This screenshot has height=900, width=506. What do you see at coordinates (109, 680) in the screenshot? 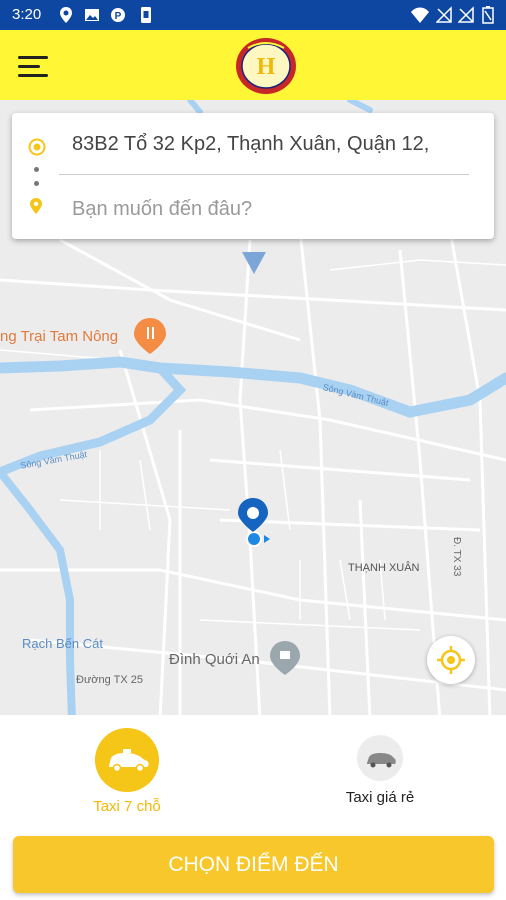
I see `map-label-road-bottom: Đường TX 25` at bounding box center [109, 680].